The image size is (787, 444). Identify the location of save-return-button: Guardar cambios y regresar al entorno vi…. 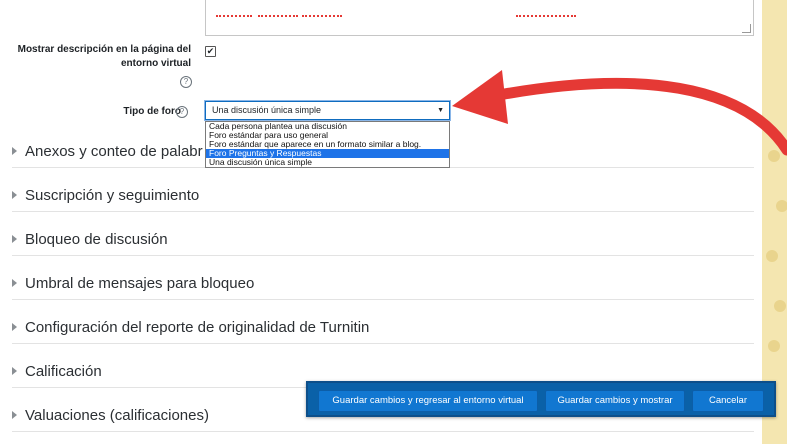
(428, 401).